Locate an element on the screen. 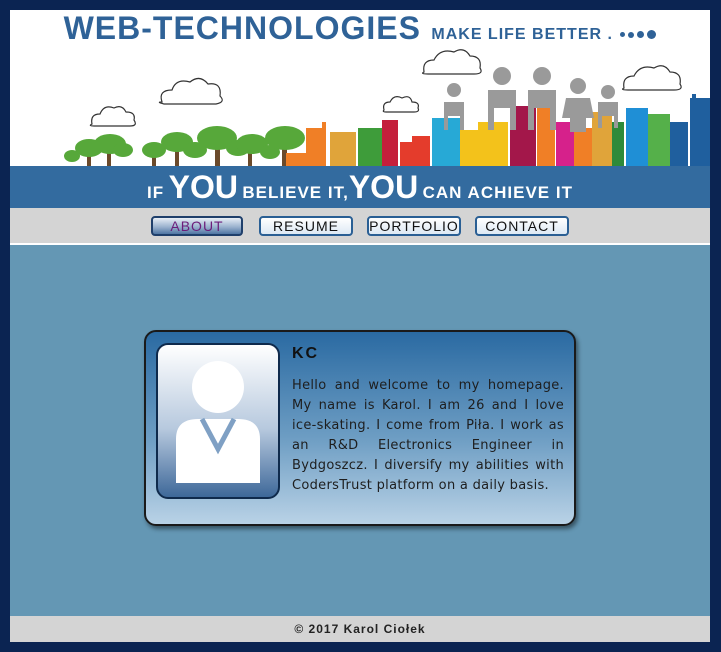 The height and width of the screenshot is (652, 721). user-silhouette-icon is located at coordinates (218, 422).